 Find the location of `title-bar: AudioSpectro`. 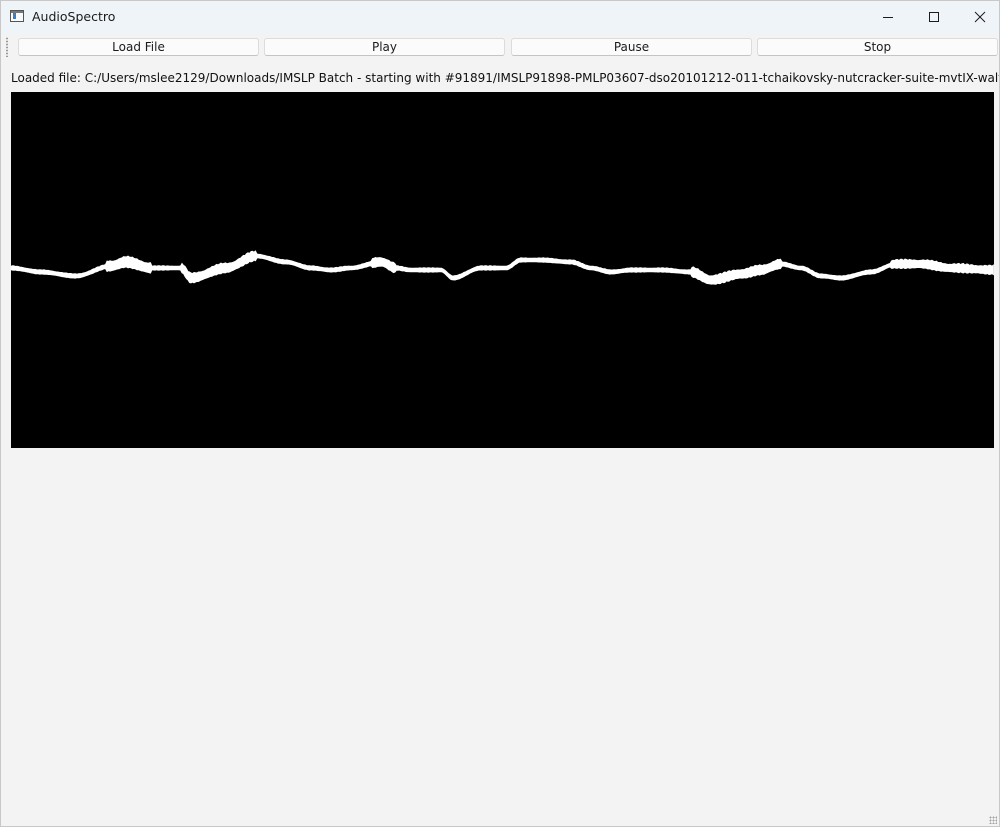

title-bar: AudioSpectro is located at coordinates (500, 17).